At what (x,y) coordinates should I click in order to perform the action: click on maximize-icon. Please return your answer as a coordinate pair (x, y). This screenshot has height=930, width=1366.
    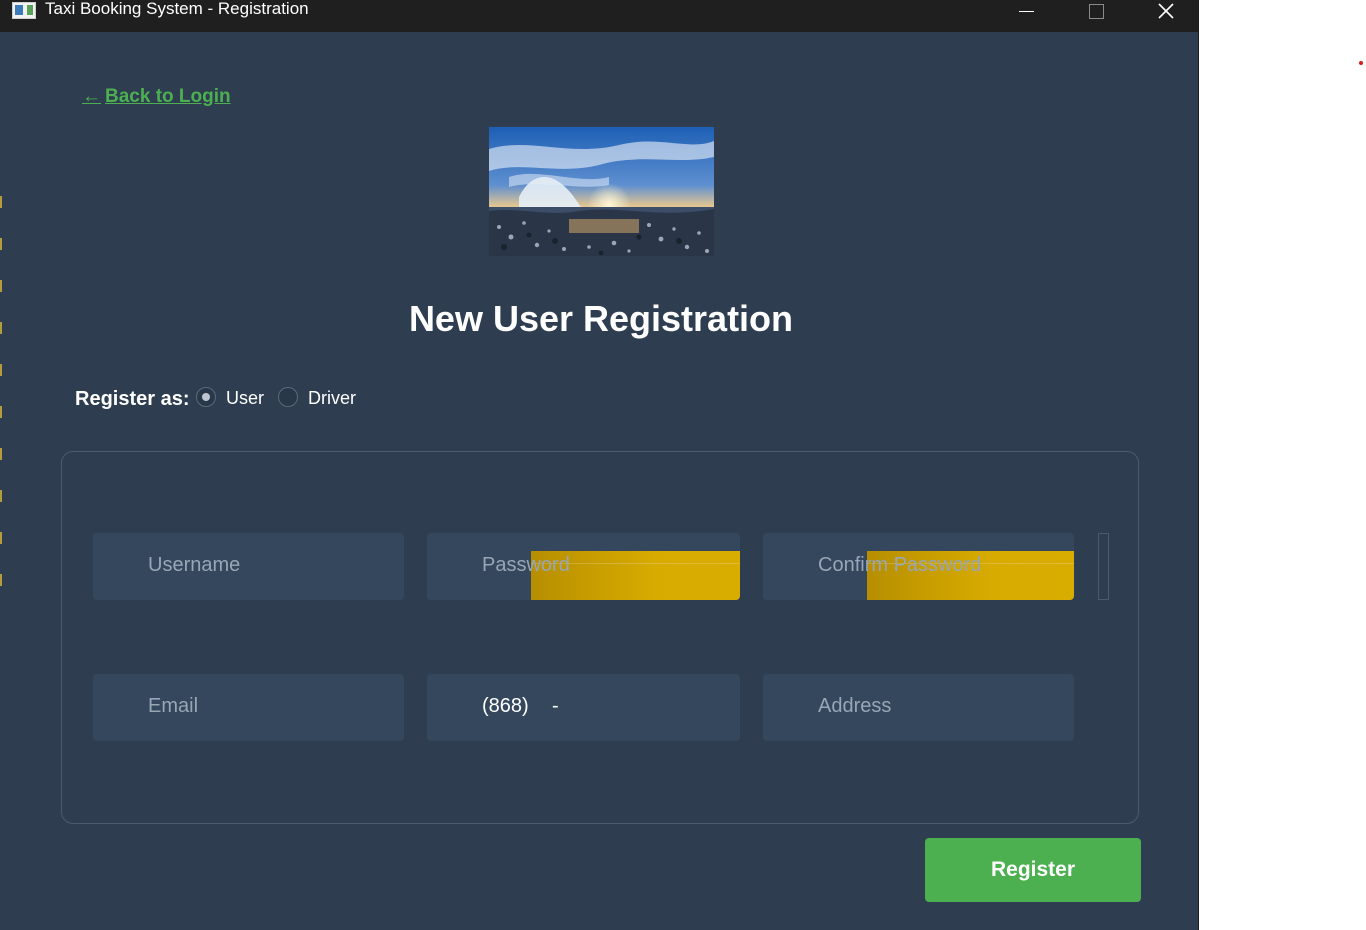
    Looking at the image, I should click on (1096, 11).